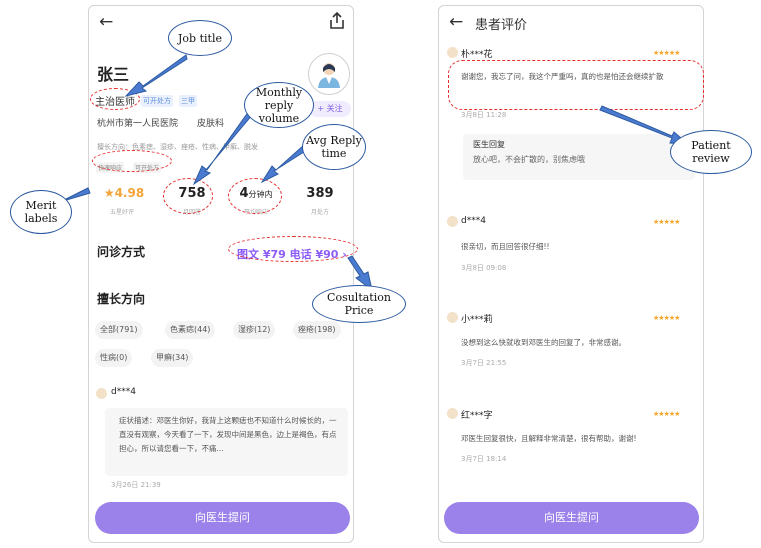 This screenshot has height=548, width=761. Describe the element at coordinates (115, 102) in the screenshot. I see `job-title: 主治医师` at that location.